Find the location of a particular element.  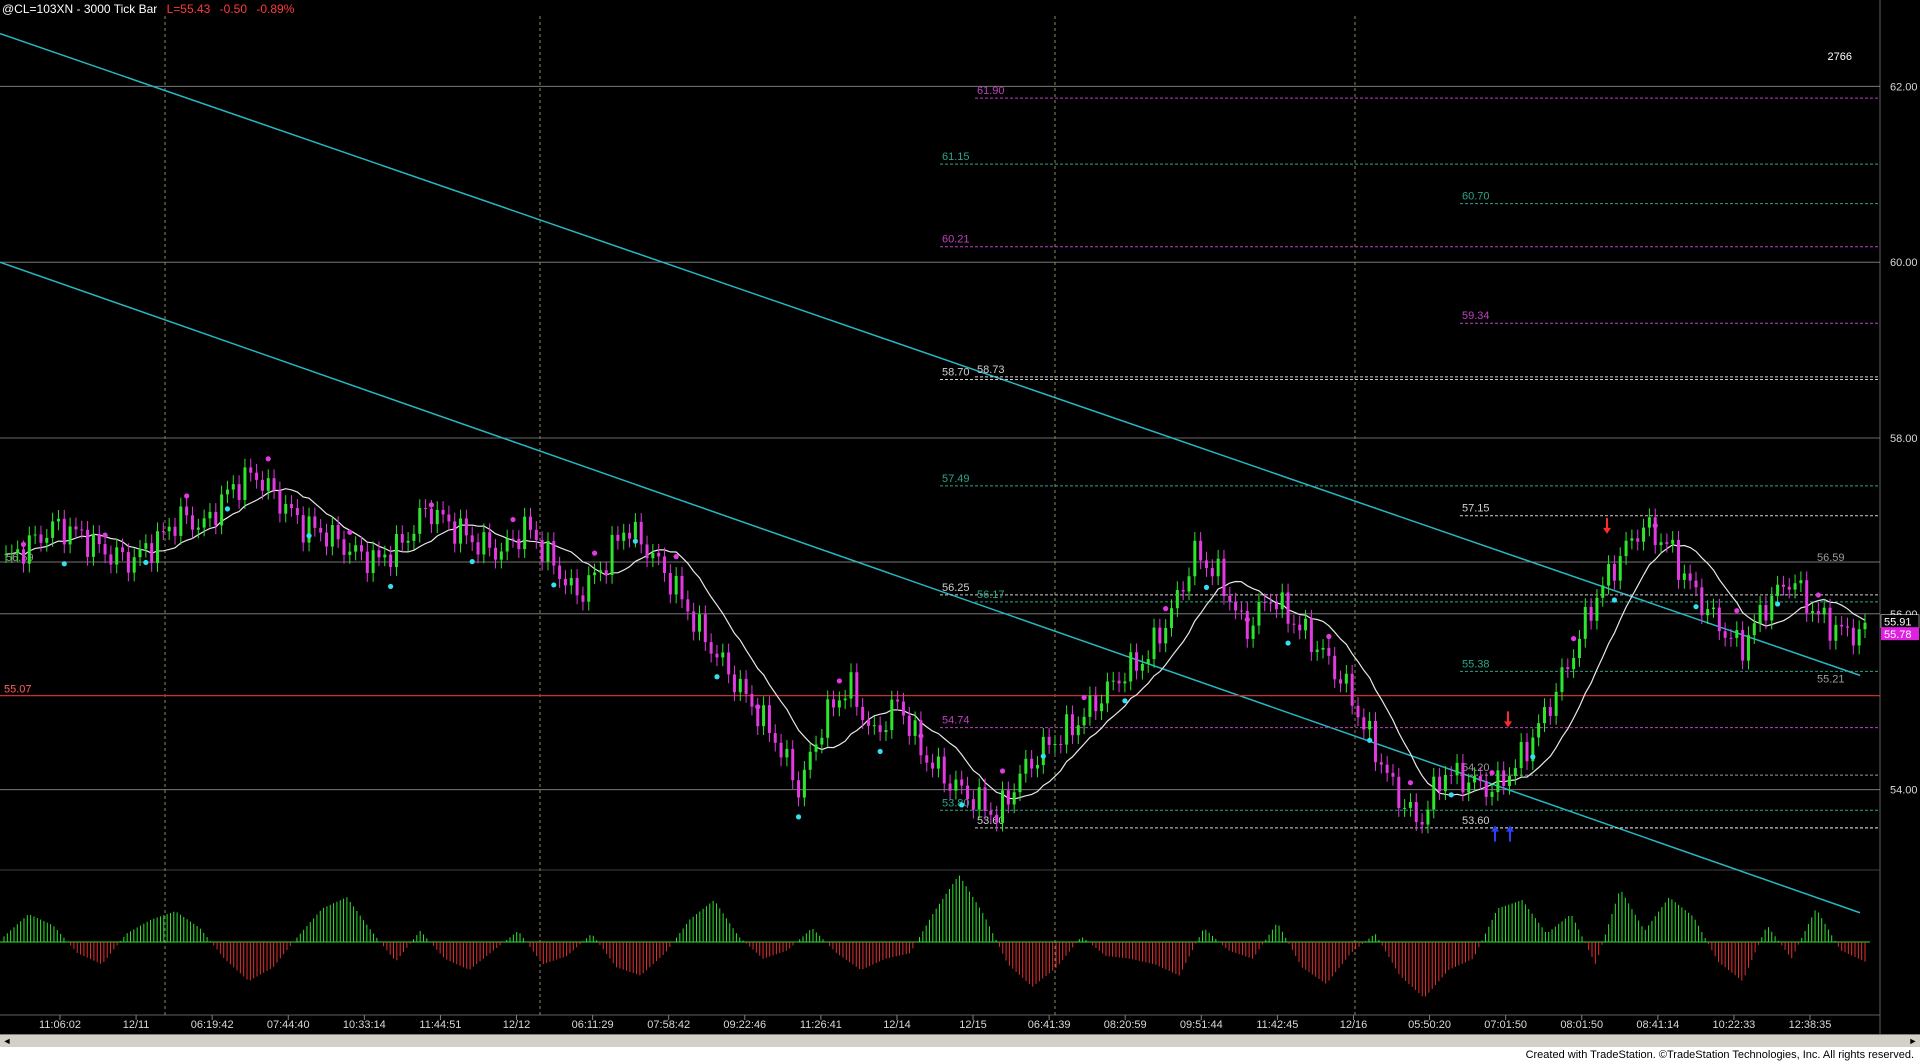

level-label: 59.34 is located at coordinates (1476, 316).